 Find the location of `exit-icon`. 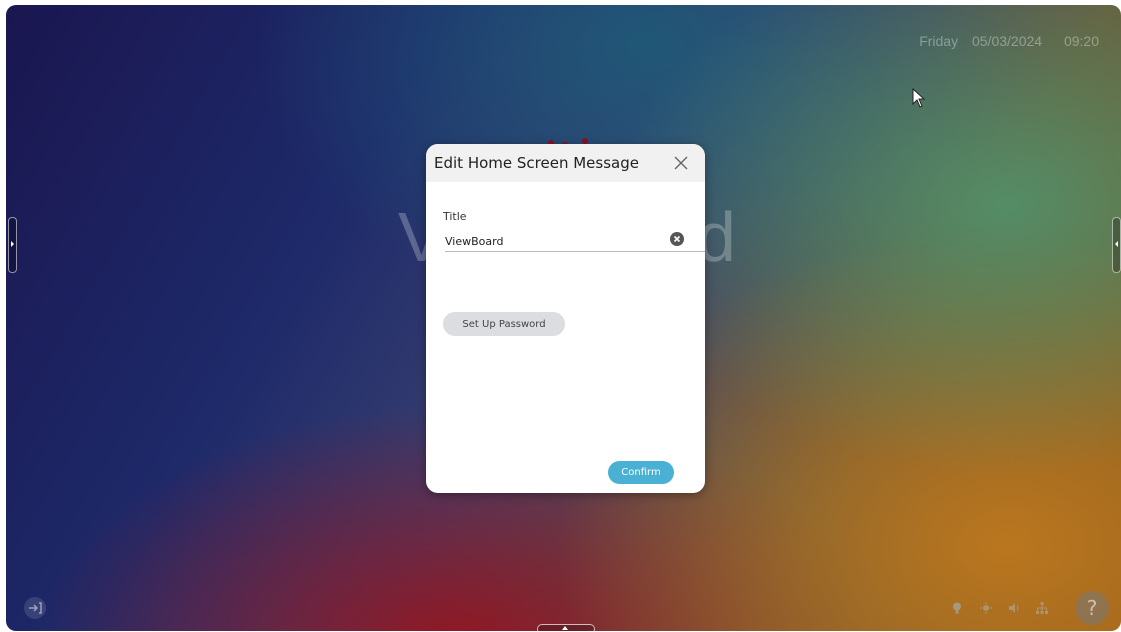

exit-icon is located at coordinates (35, 608).